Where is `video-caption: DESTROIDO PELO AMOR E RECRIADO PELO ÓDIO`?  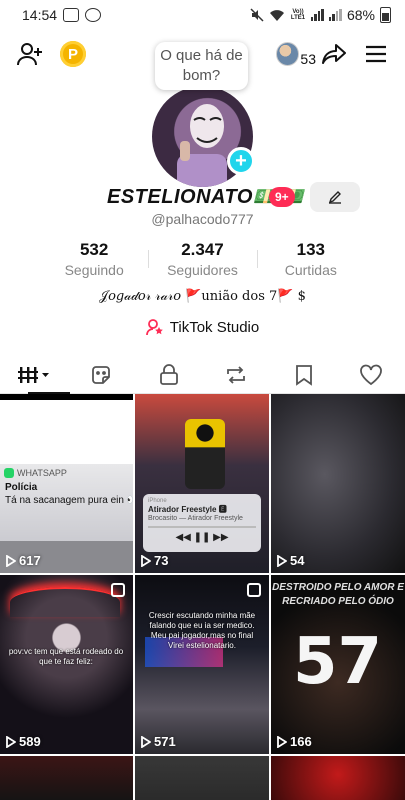
video-caption: DESTROIDO PELO AMOR E RECRIADO PELO ÓDIO is located at coordinates (338, 594).